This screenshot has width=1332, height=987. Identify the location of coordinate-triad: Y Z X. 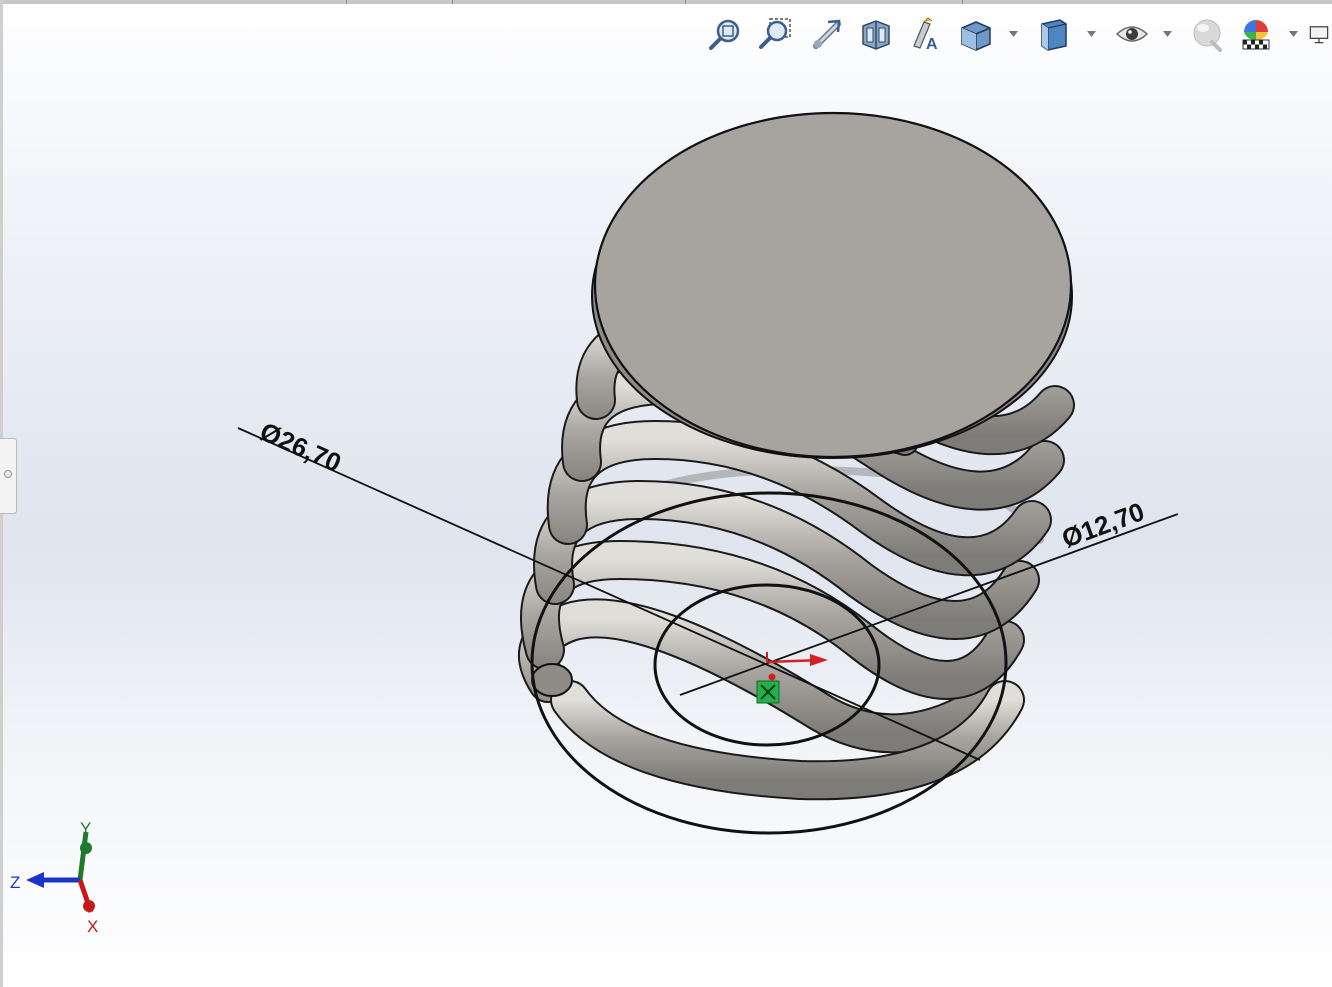
(54, 877).